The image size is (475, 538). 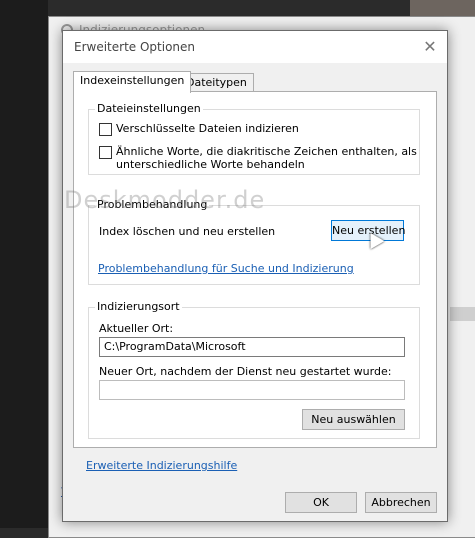 I want to click on rebuild-index-label: Index löschen und neu erstellen, so click(x=187, y=231).